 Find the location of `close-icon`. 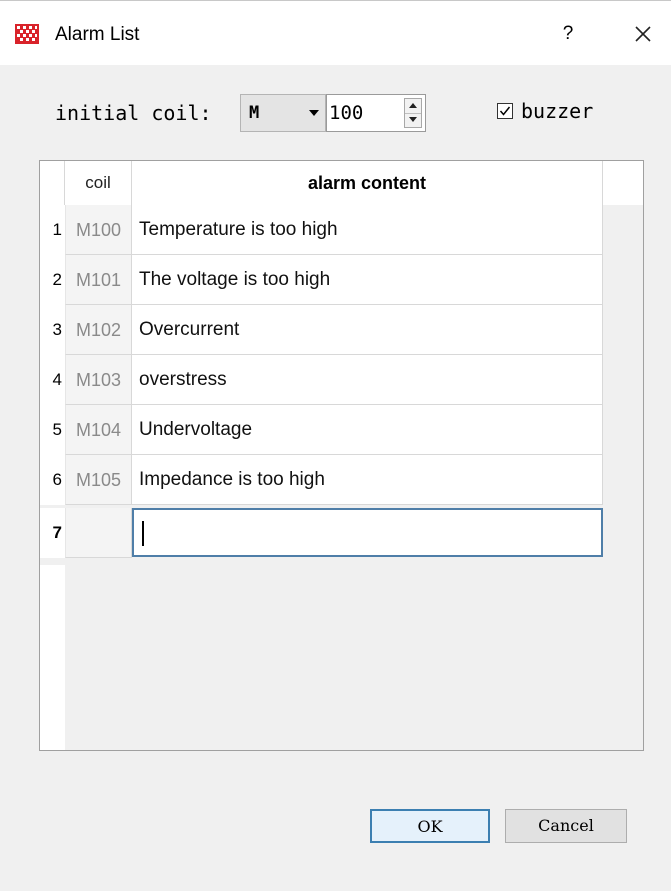

close-icon is located at coordinates (643, 34).